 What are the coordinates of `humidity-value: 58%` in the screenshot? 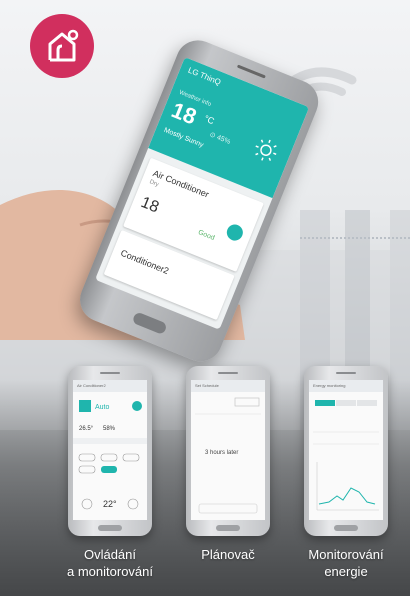 It's located at (109, 429).